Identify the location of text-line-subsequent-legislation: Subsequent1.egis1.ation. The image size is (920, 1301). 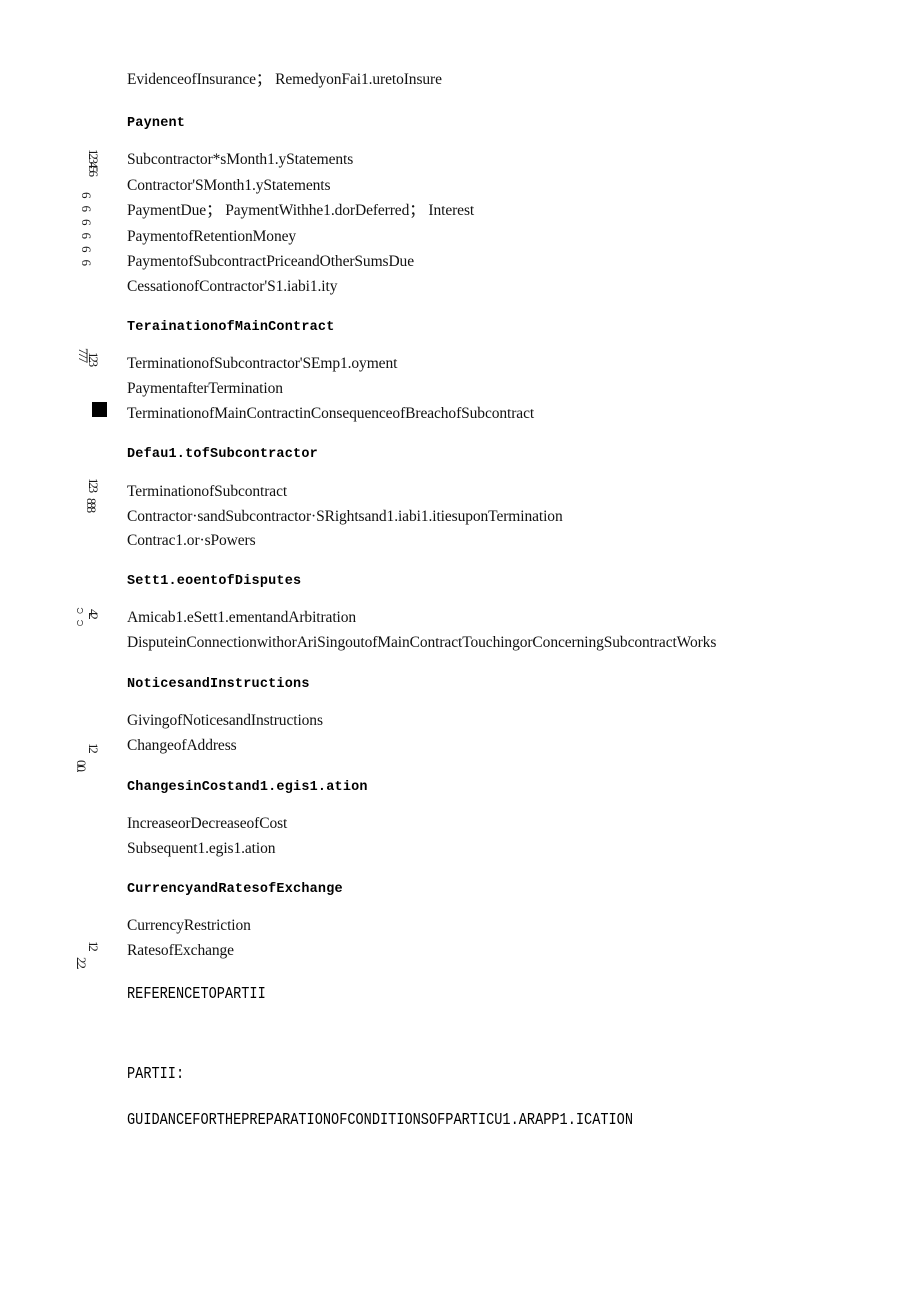
(201, 848).